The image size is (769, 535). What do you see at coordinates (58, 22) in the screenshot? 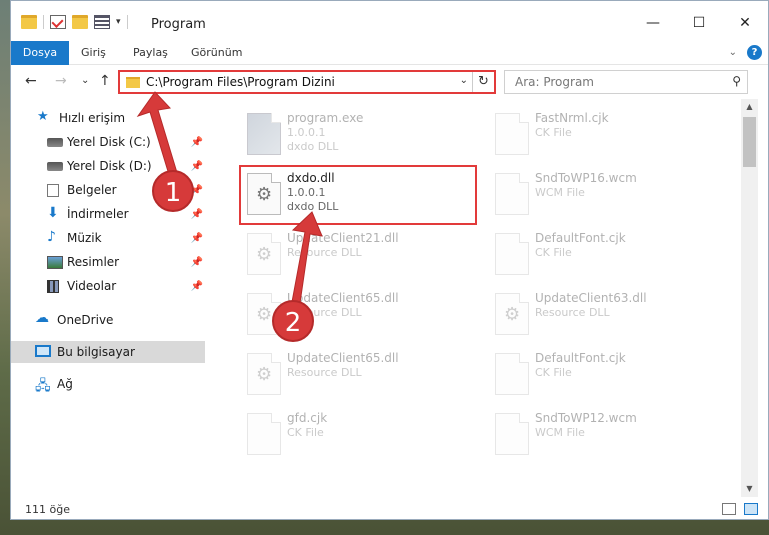
I see `properties-check-icon` at bounding box center [58, 22].